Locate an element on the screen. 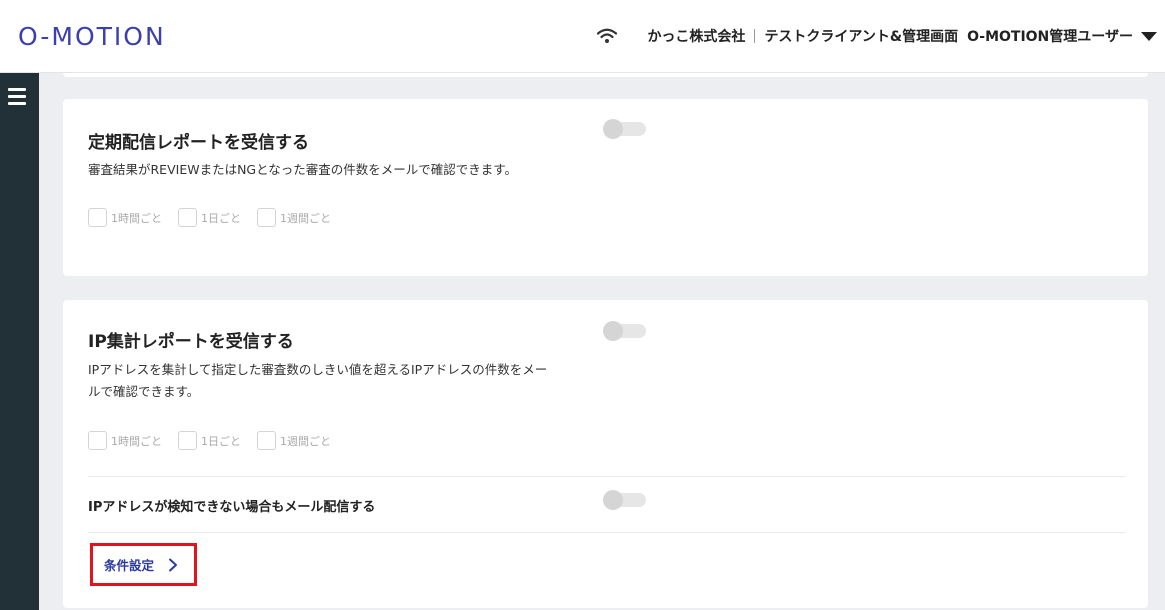 This screenshot has height=610, width=1165. periodic-report-frequency-options: 1時間ごと 1日ごと 1週間ごと is located at coordinates (217, 217).